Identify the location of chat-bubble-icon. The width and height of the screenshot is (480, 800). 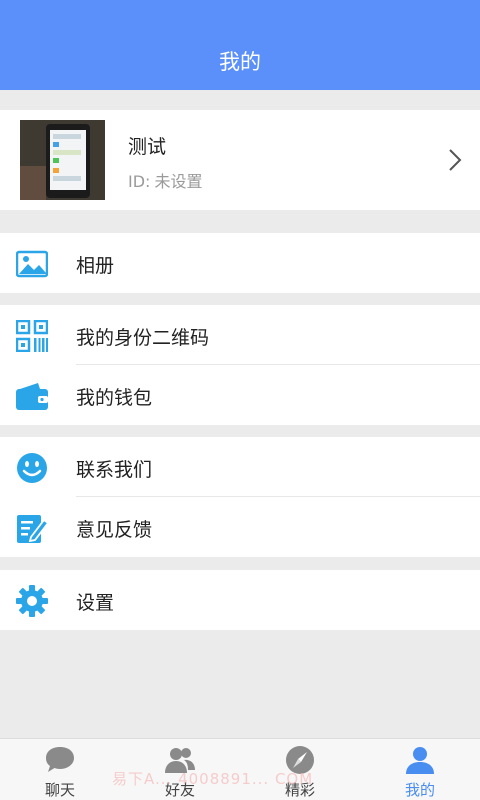
(60, 759).